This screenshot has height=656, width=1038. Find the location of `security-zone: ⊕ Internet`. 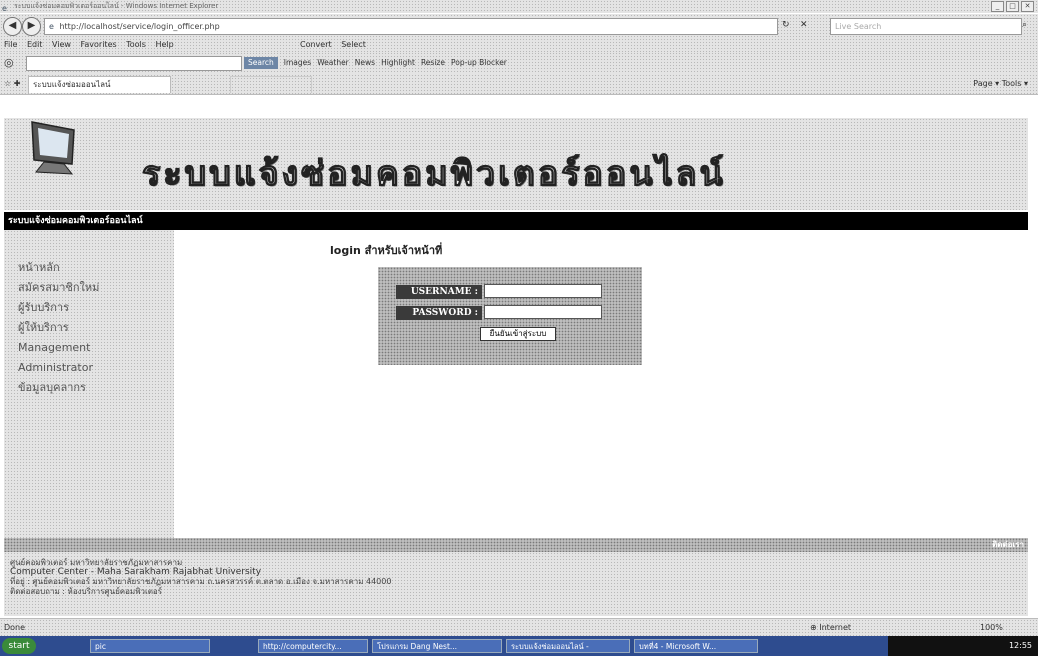

security-zone: ⊕ Internet is located at coordinates (830, 628).